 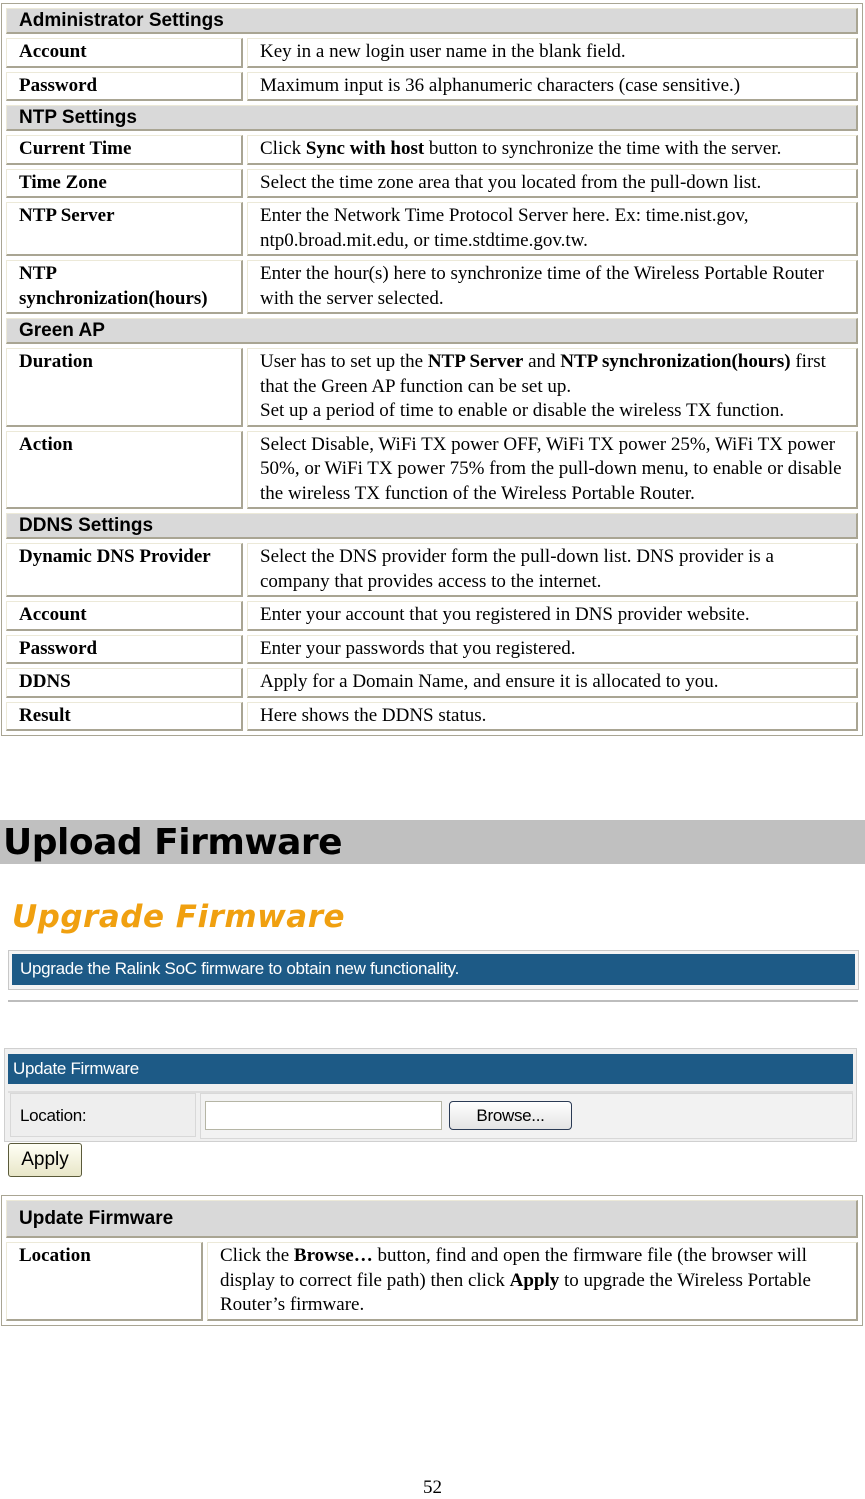 What do you see at coordinates (124, 183) in the screenshot?
I see `row-label: Time Zone` at bounding box center [124, 183].